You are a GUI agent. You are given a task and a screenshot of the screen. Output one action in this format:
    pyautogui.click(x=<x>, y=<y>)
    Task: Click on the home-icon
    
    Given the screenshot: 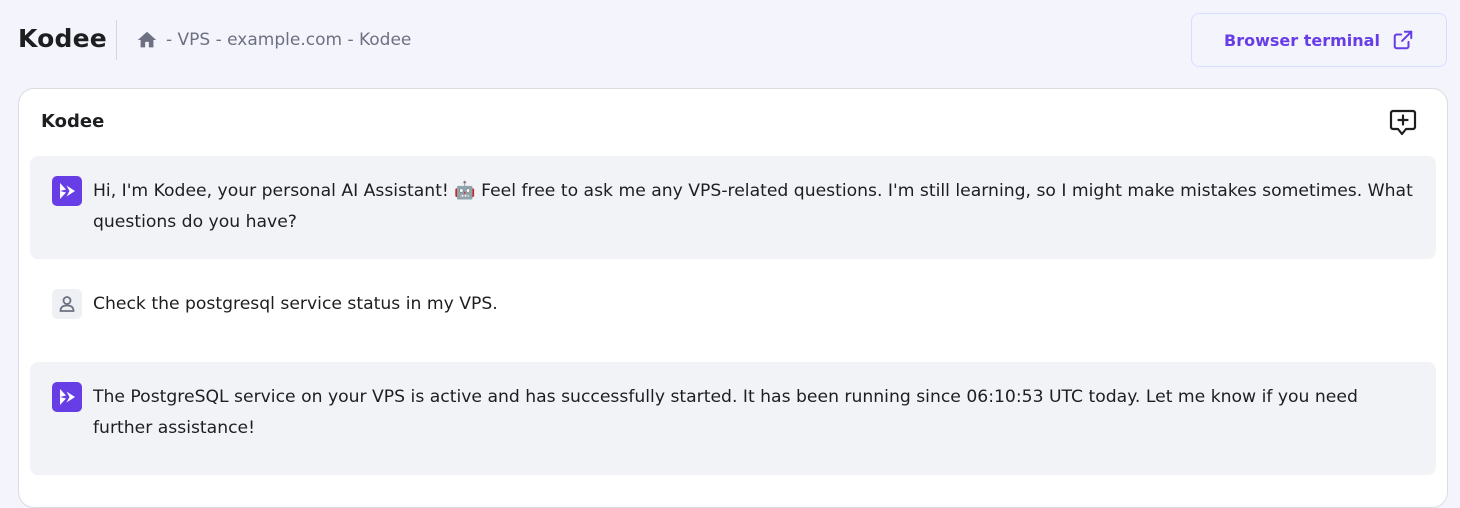 What is the action you would take?
    pyautogui.click(x=147, y=40)
    